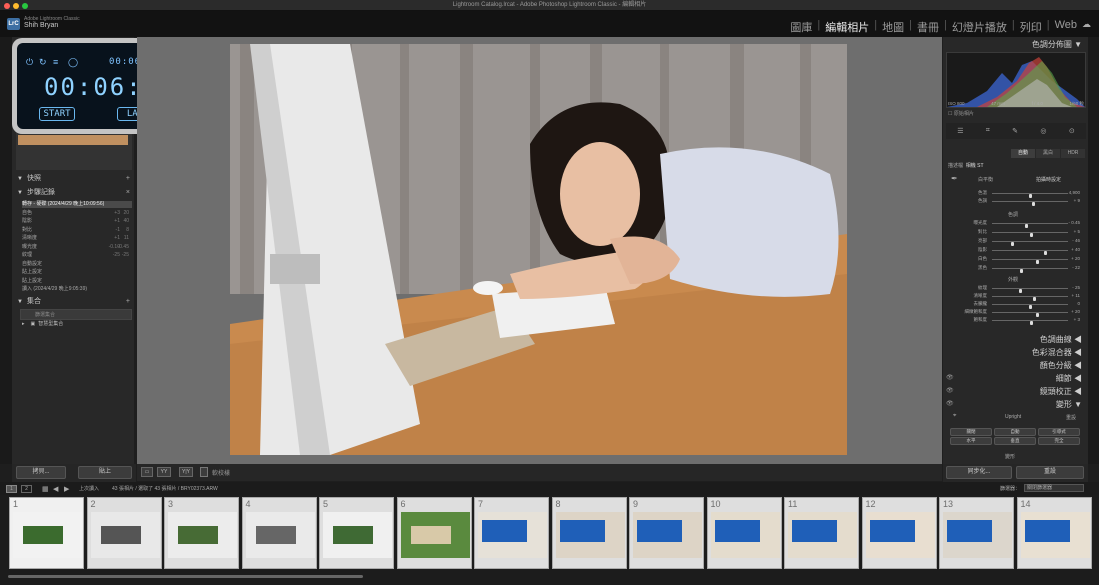 The image size is (1099, 585). Describe the element at coordinates (511, 533) in the screenshot. I see `filmstrip-thumbnail: 7` at that location.